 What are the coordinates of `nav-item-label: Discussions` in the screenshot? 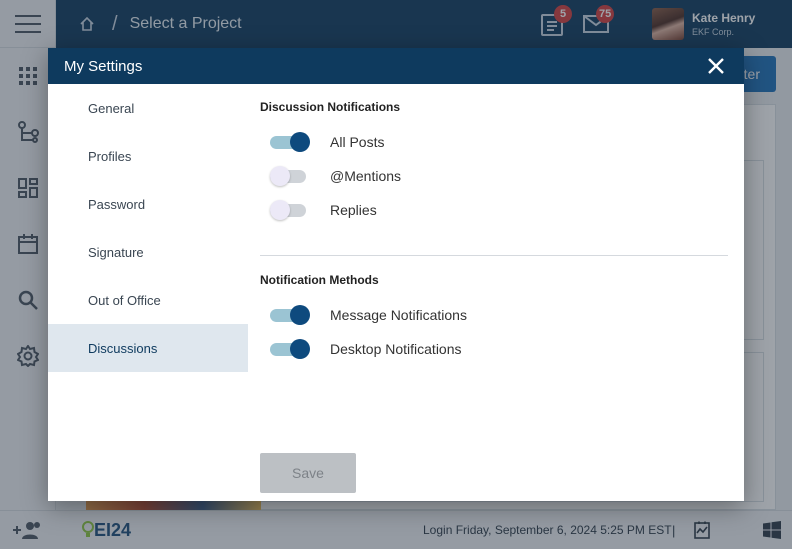 It's located at (123, 348).